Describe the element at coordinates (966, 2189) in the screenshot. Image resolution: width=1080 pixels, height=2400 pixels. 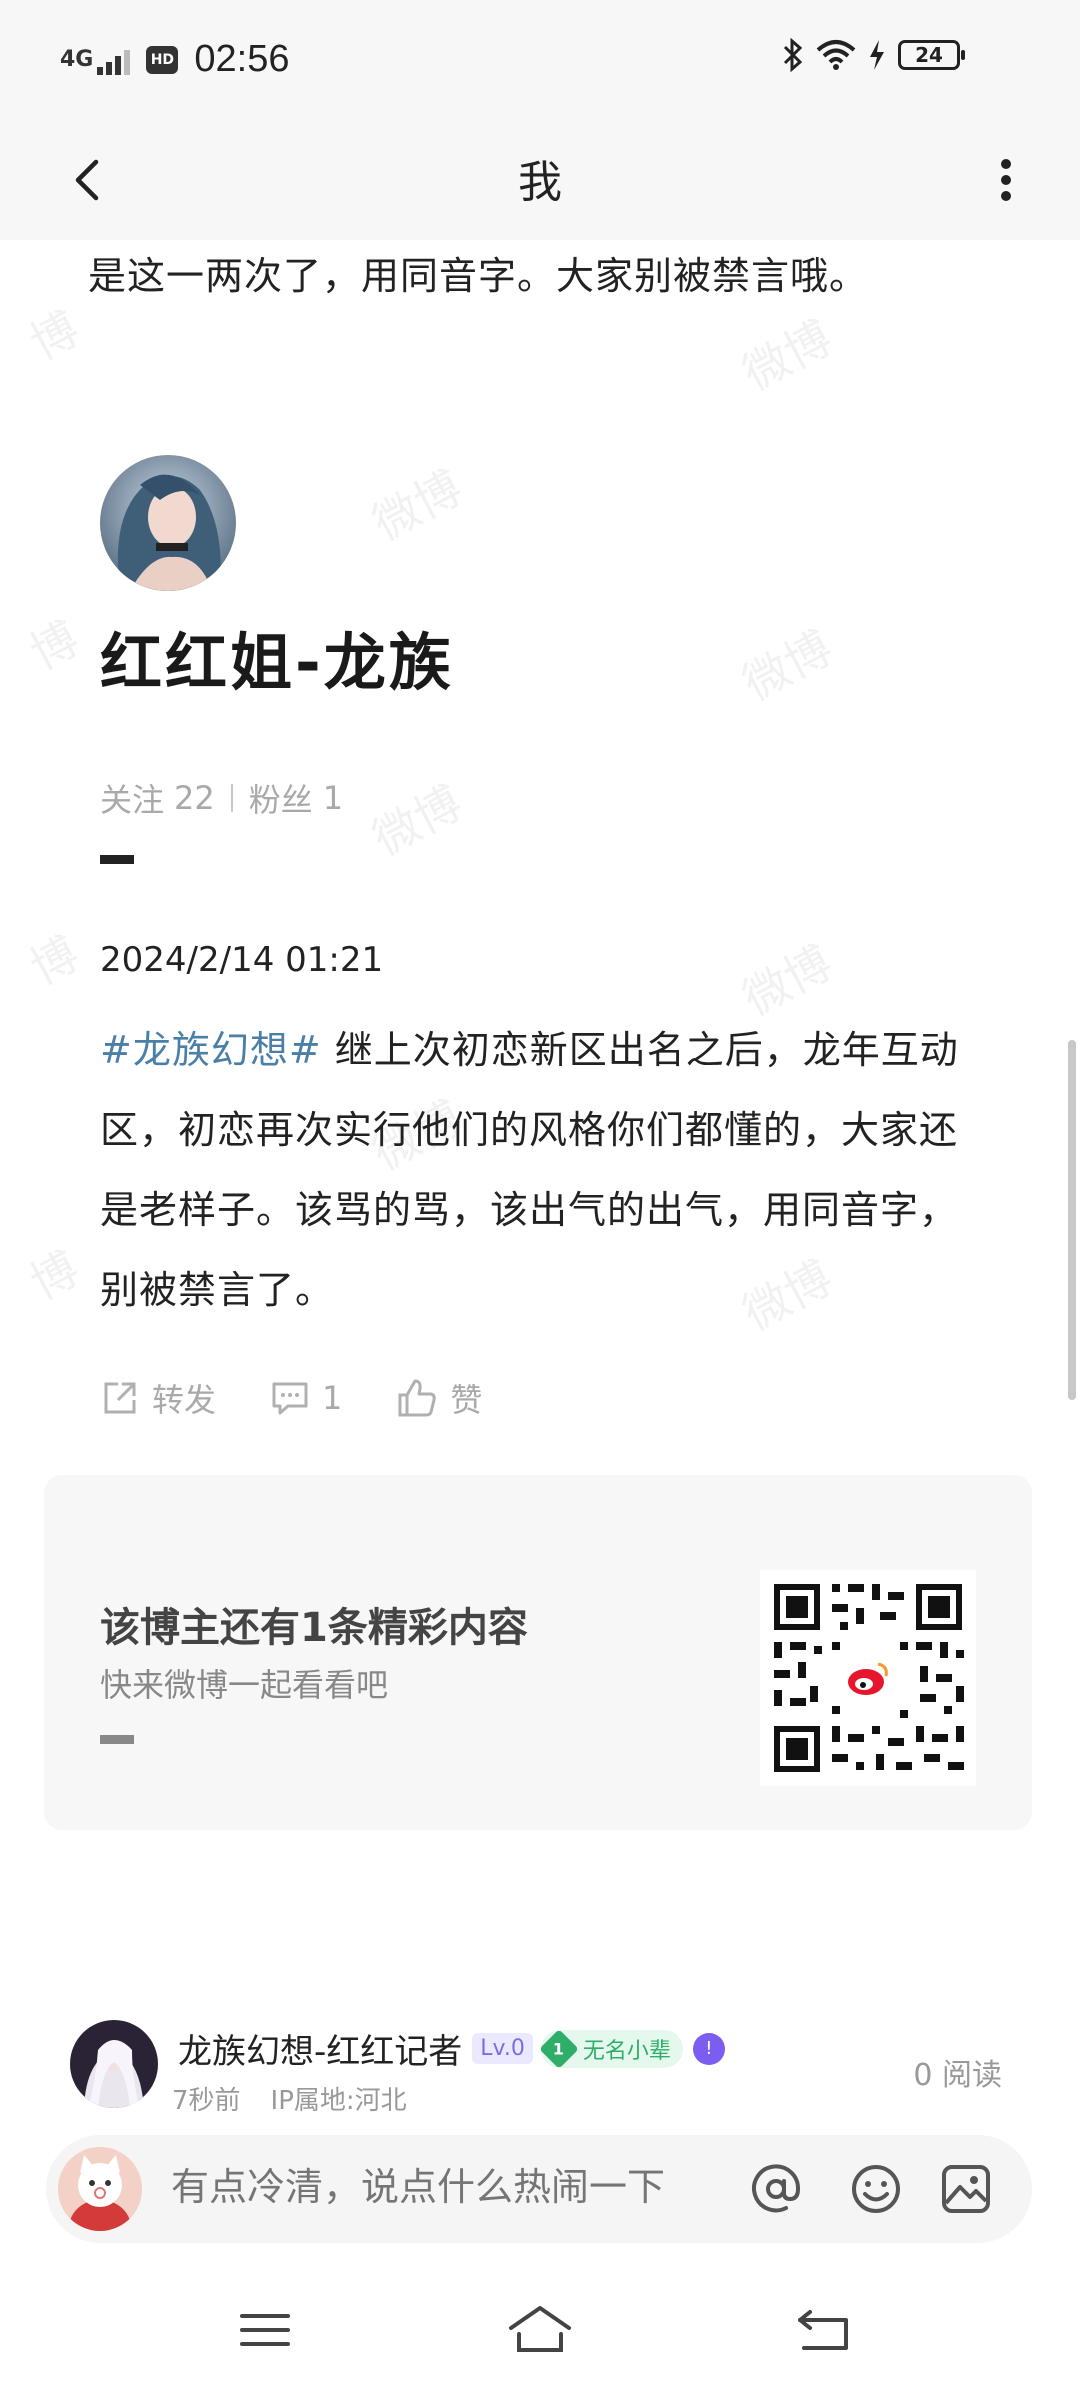
I see `image-icon` at that location.